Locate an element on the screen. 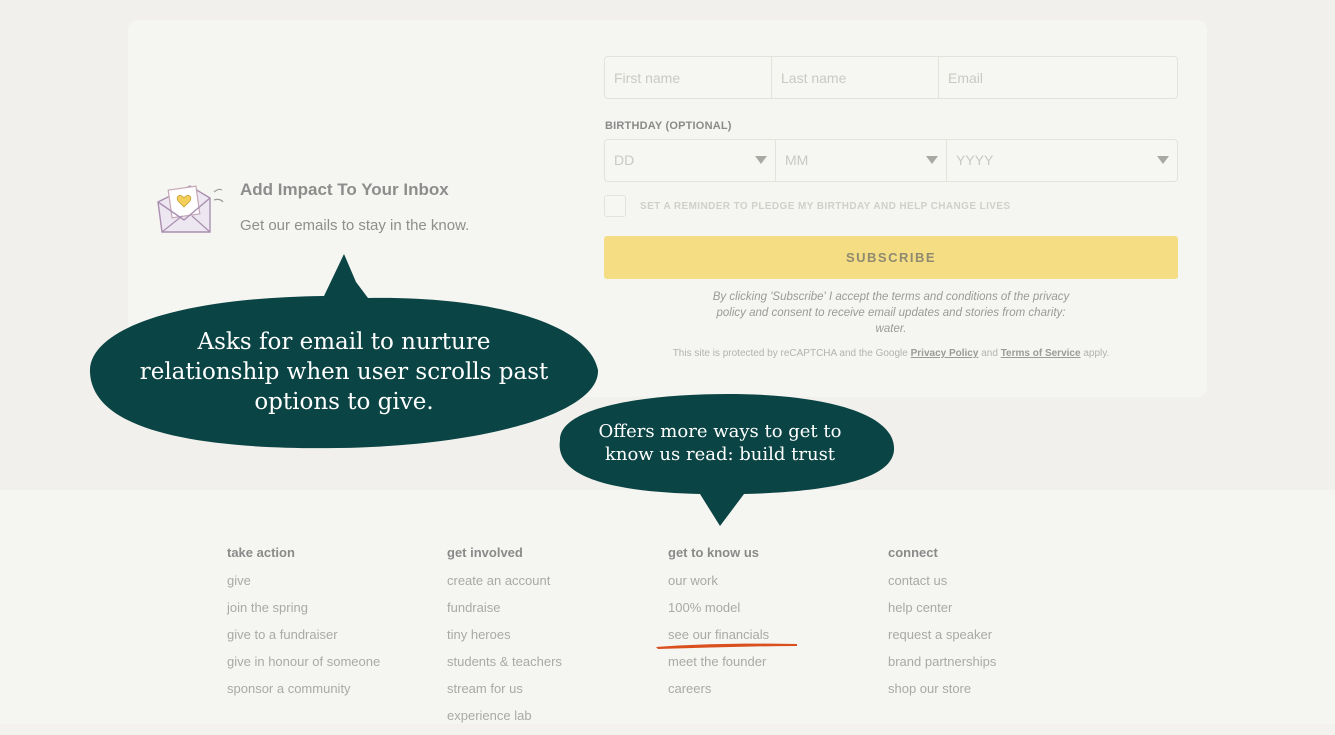 This screenshot has height=735, width=1335. footer-link: tiny heroes is located at coordinates (504, 640).